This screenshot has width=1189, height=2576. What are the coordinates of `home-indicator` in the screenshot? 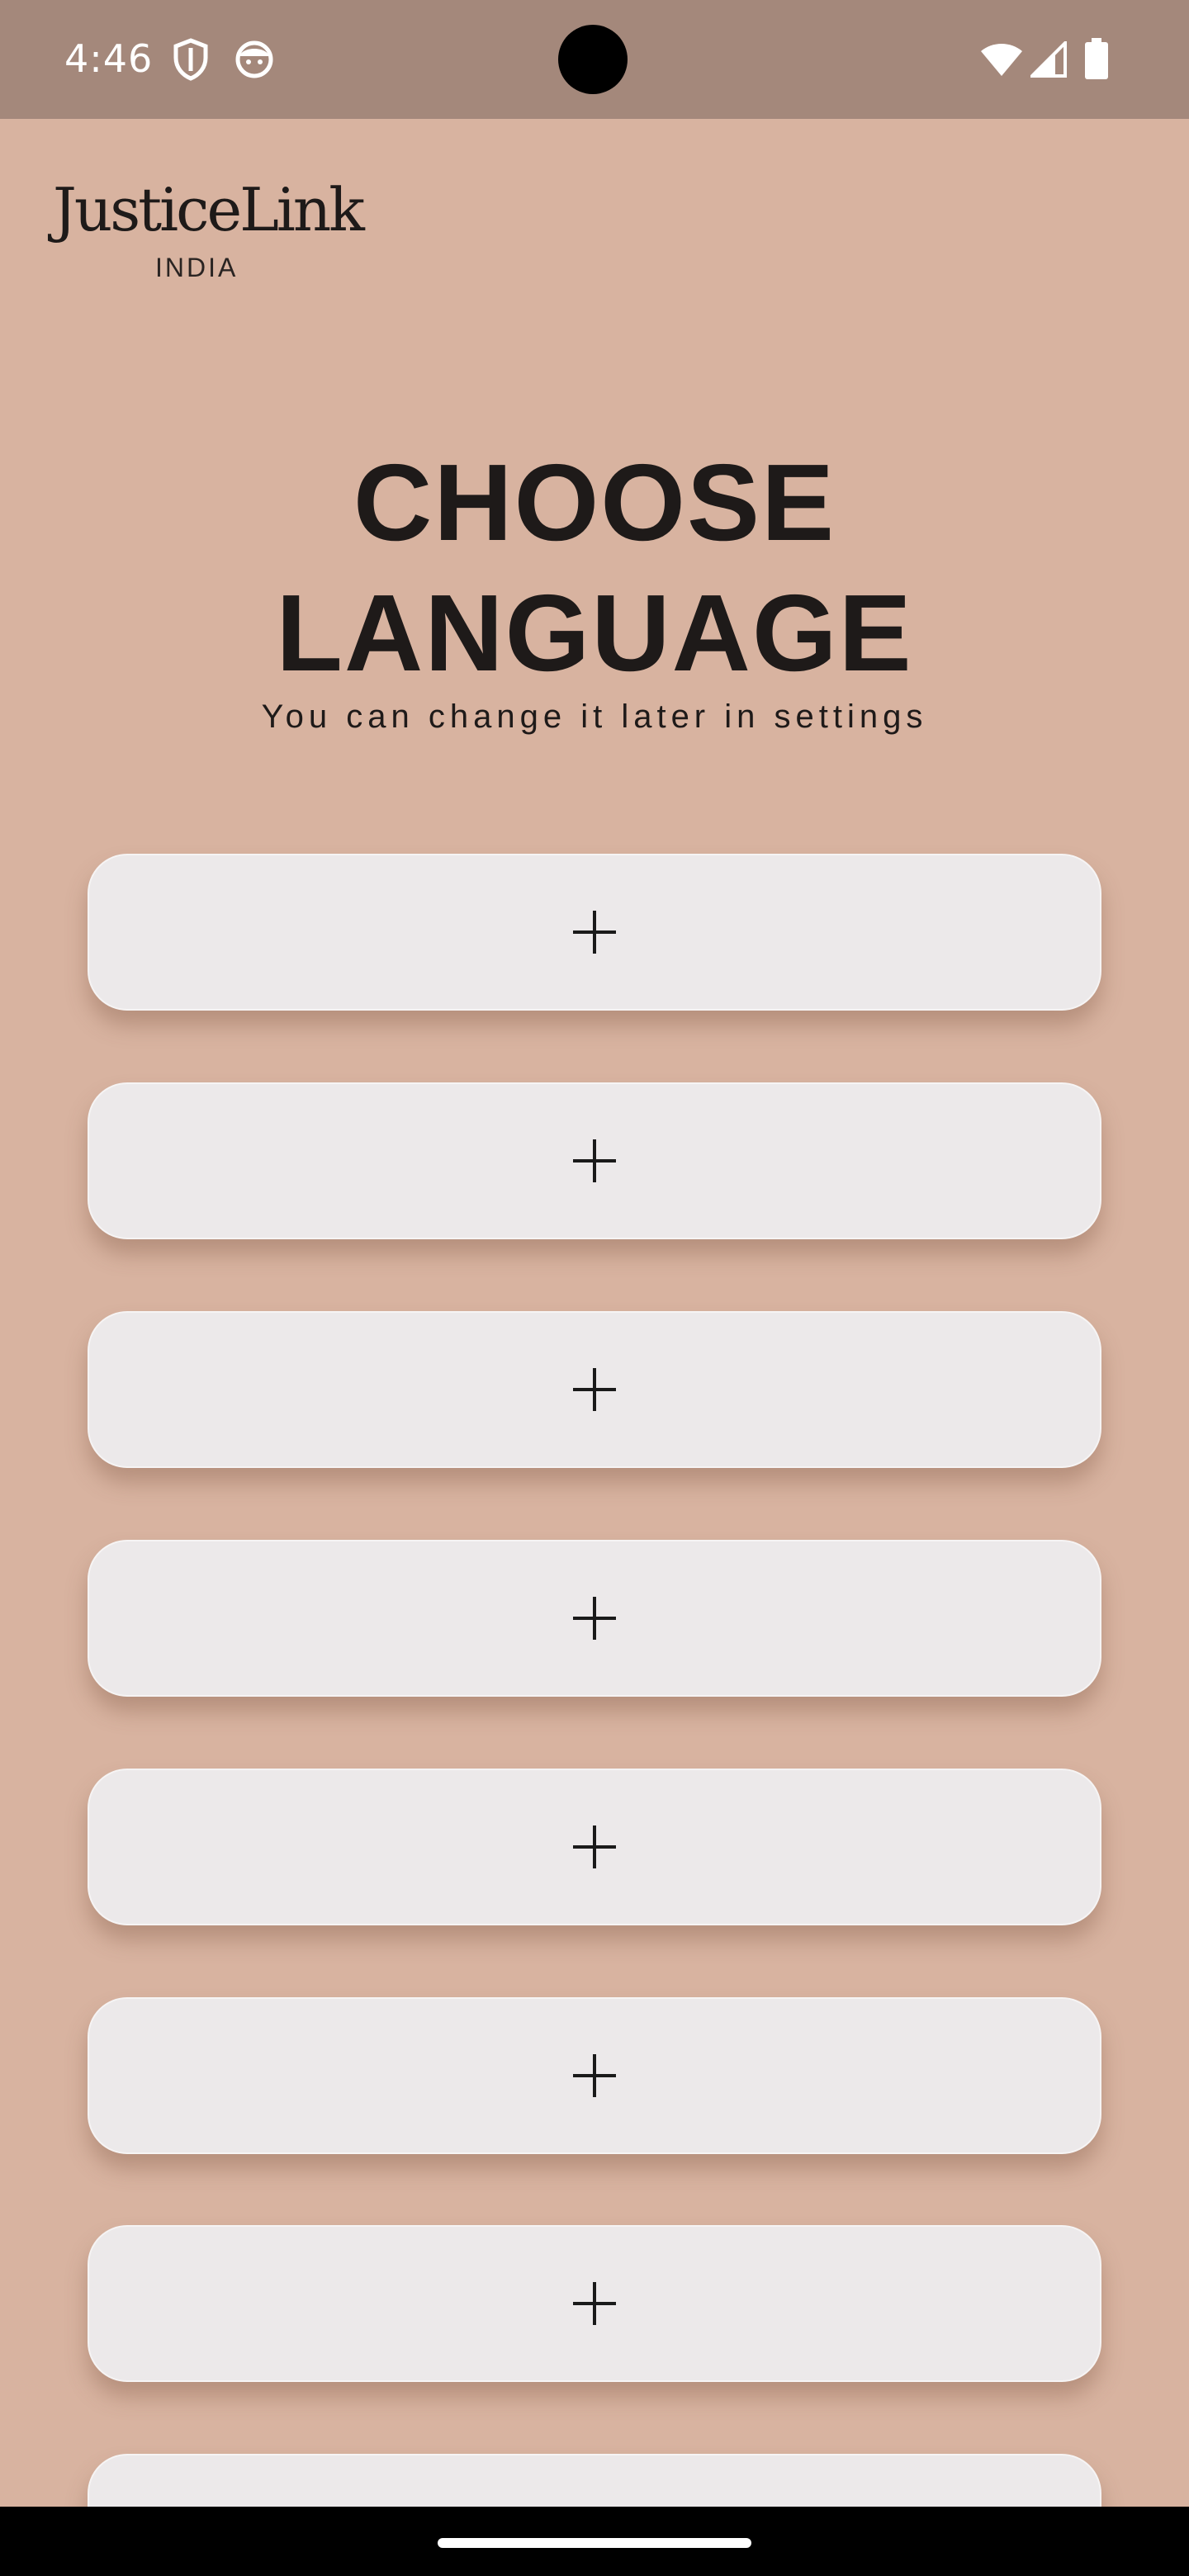 It's located at (594, 2543).